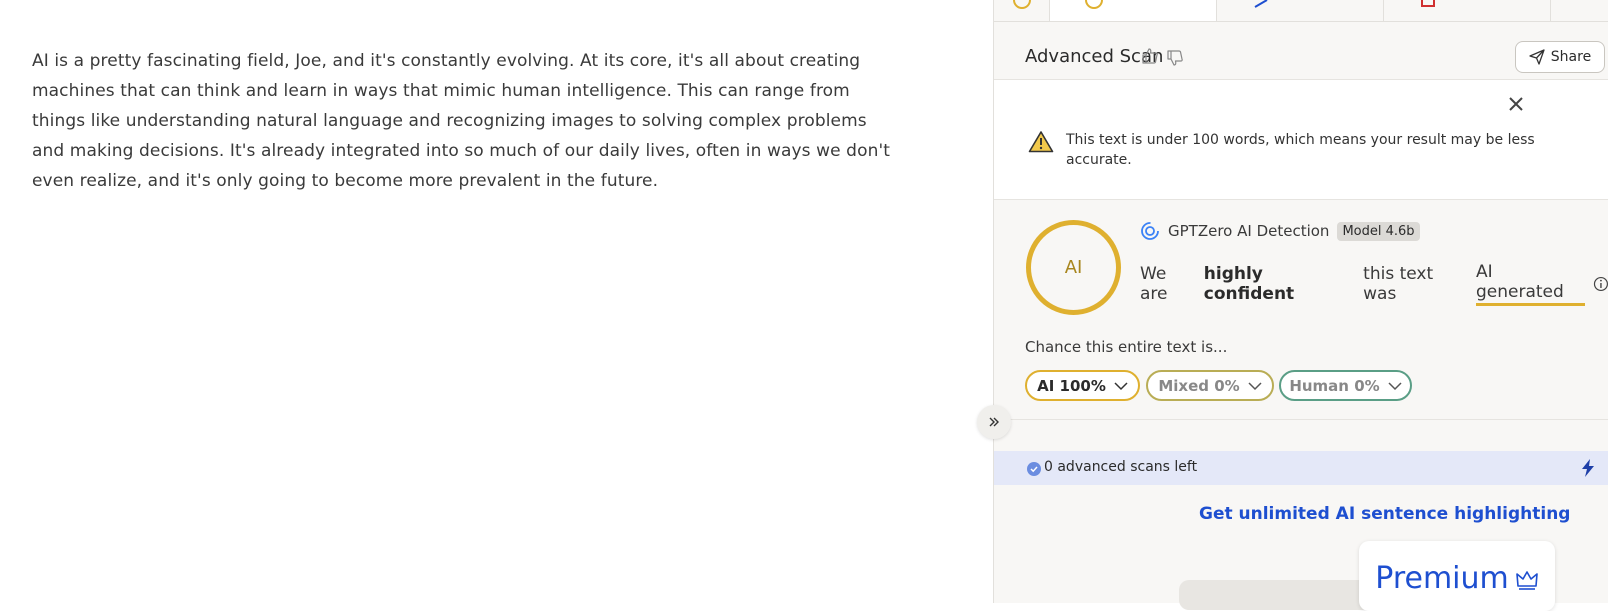 The height and width of the screenshot is (611, 1608). Describe the element at coordinates (1530, 284) in the screenshot. I see `classification-label: AI generated` at that location.